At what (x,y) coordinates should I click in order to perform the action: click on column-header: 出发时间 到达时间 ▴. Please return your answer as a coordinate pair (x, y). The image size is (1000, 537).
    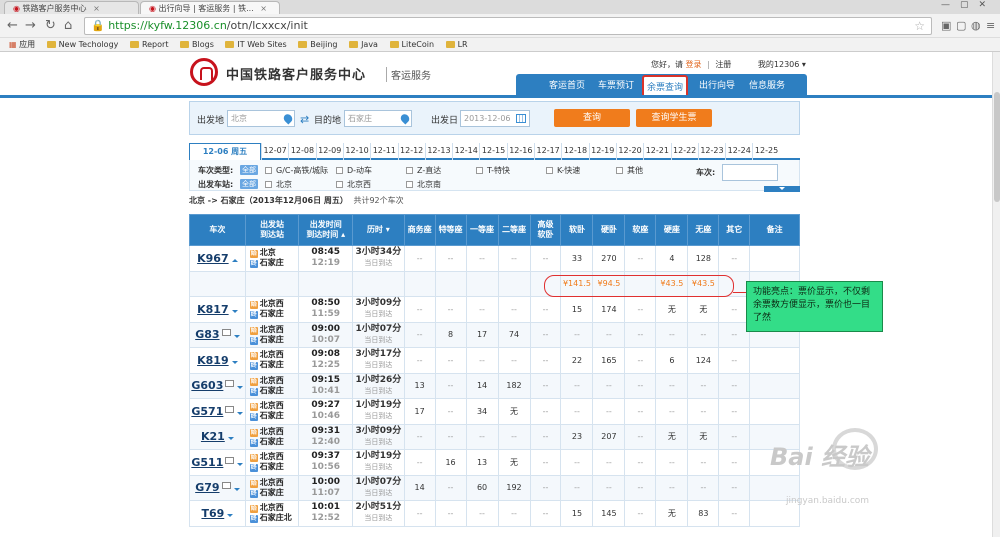
    Looking at the image, I should click on (326, 230).